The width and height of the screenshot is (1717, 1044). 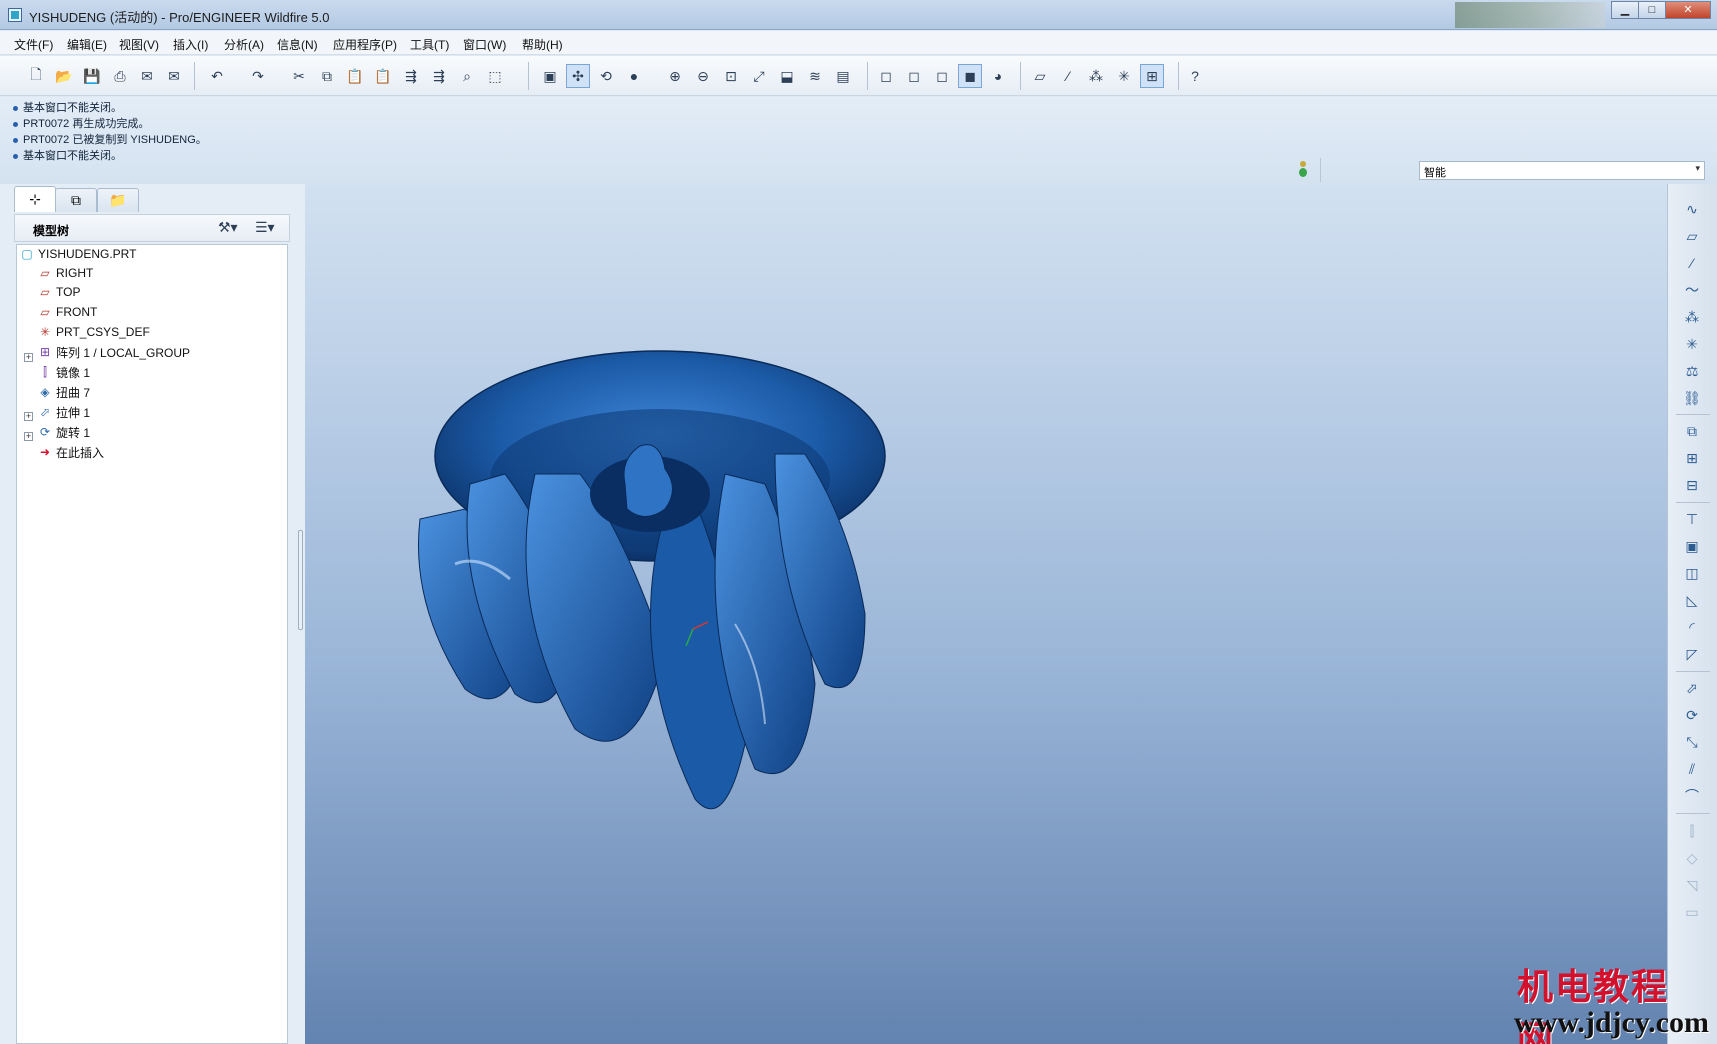 I want to click on refit-icon: ⊡, so click(x=731, y=76).